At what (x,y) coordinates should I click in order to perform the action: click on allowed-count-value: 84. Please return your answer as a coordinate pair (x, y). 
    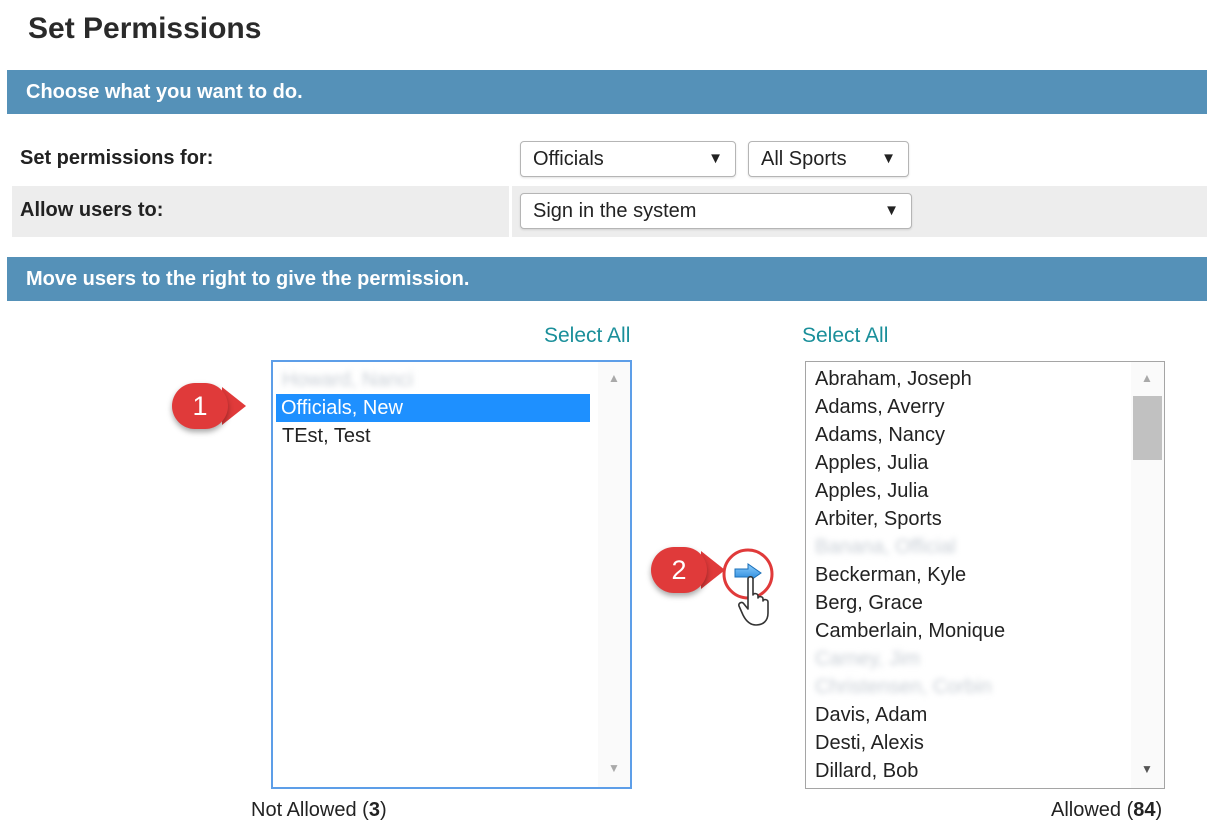
    Looking at the image, I should click on (1144, 810).